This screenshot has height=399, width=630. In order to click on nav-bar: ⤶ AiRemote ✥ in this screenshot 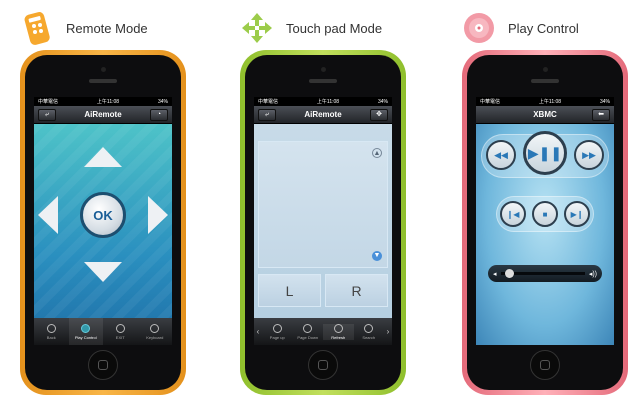, I will do `click(323, 115)`.